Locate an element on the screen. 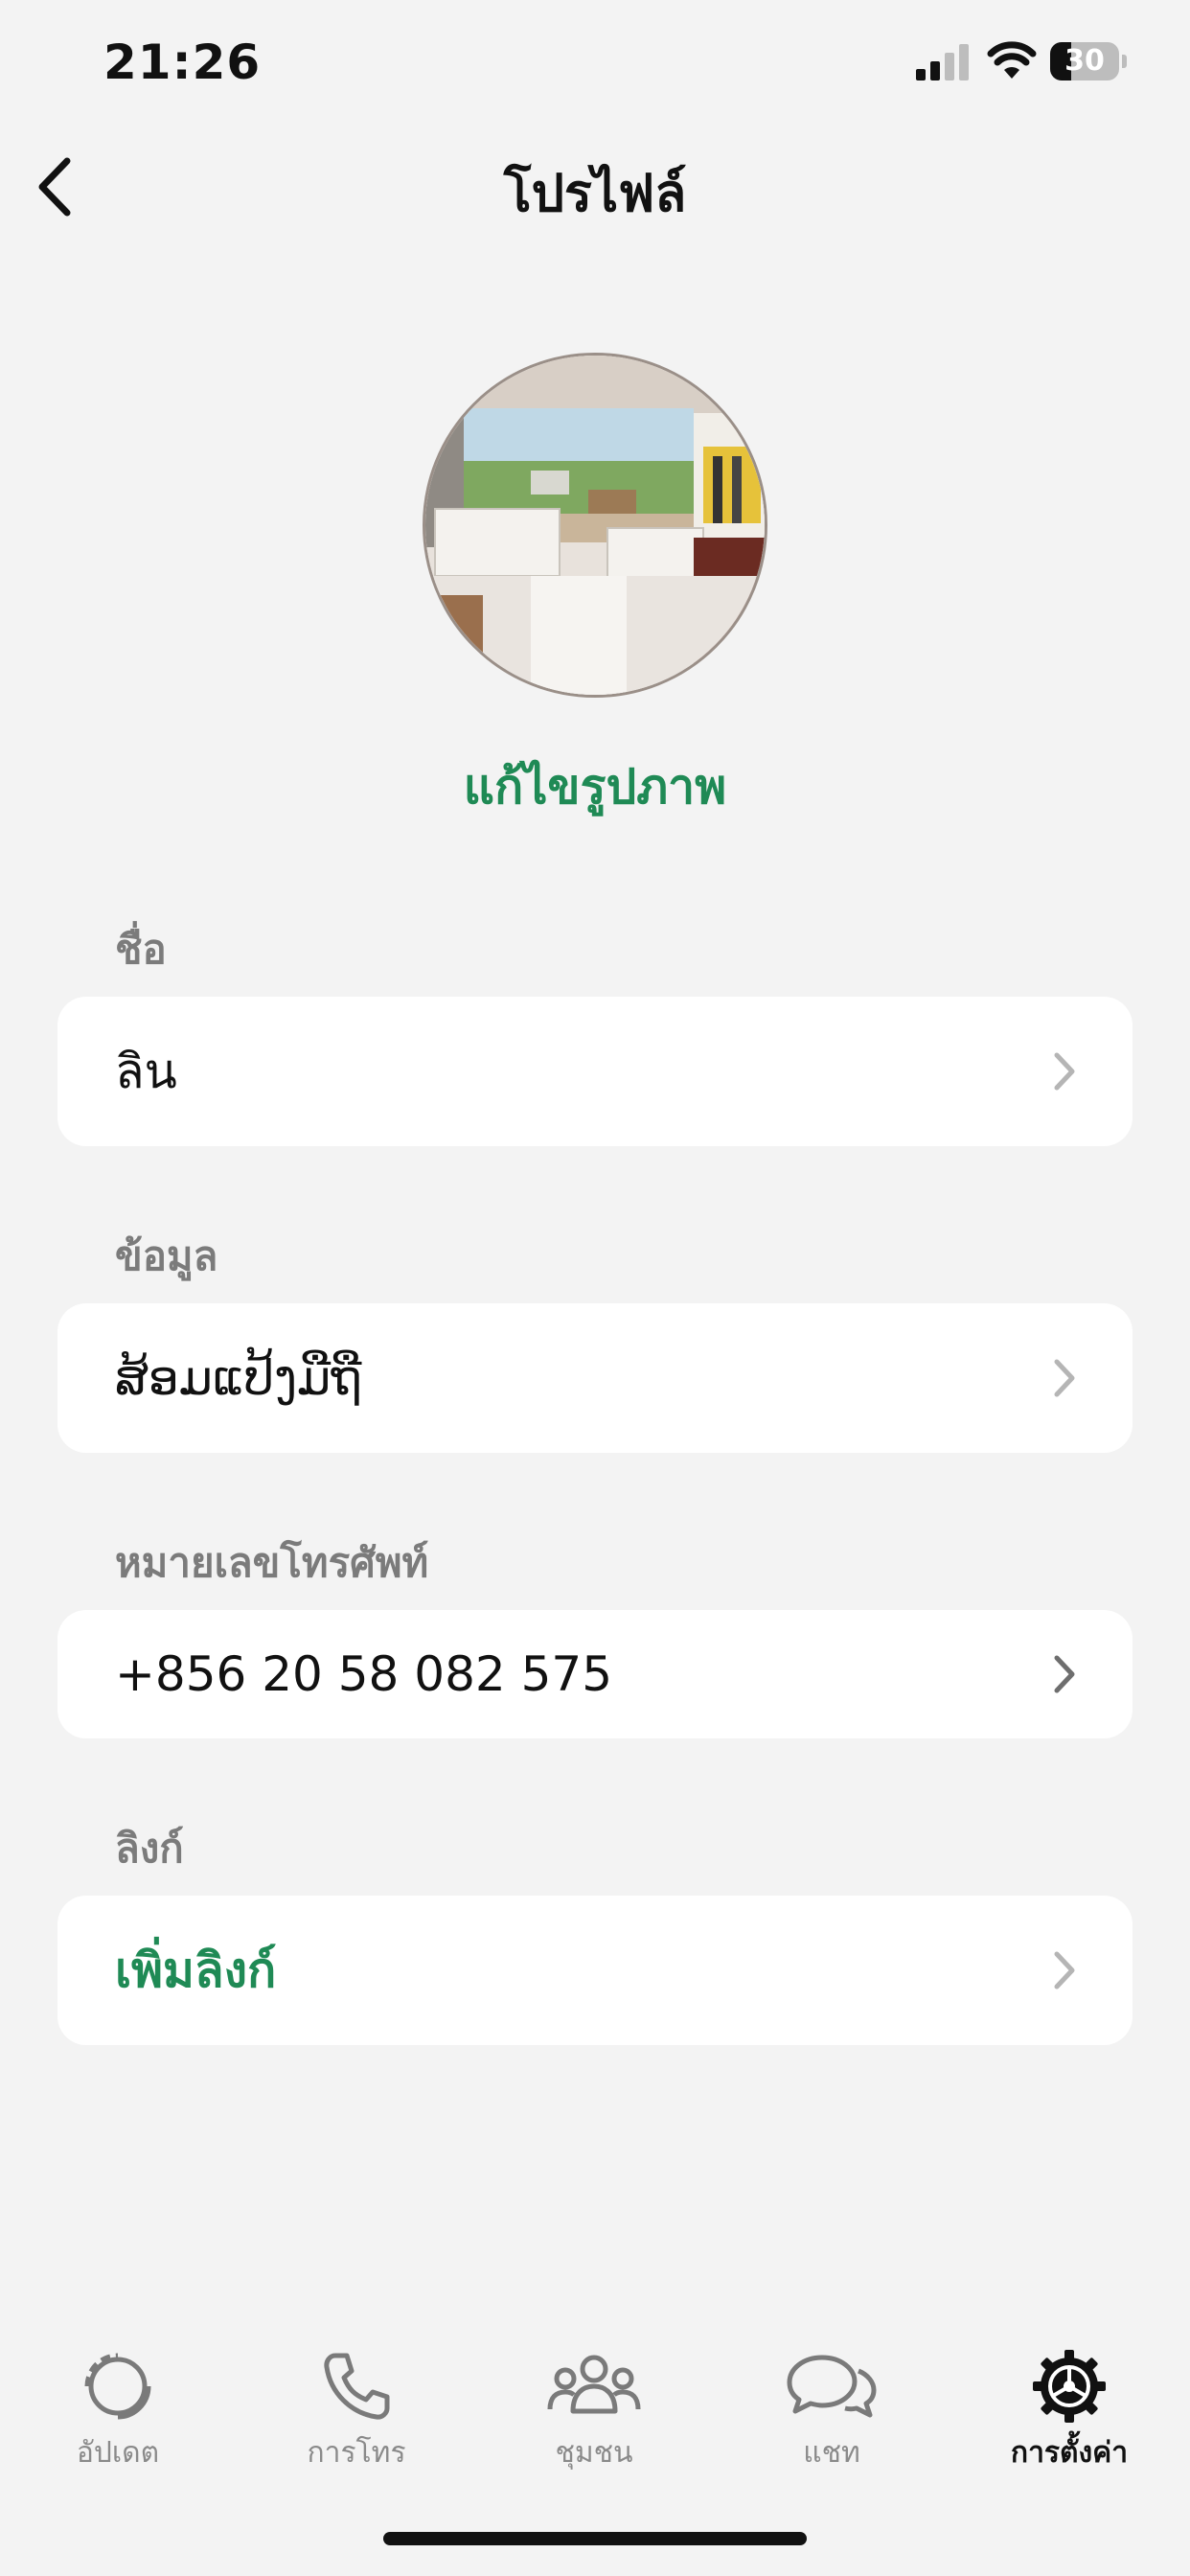 Image resolution: width=1190 pixels, height=2576 pixels. about-row: ສ້ອມແປ້ງມືຖື is located at coordinates (595, 1378).